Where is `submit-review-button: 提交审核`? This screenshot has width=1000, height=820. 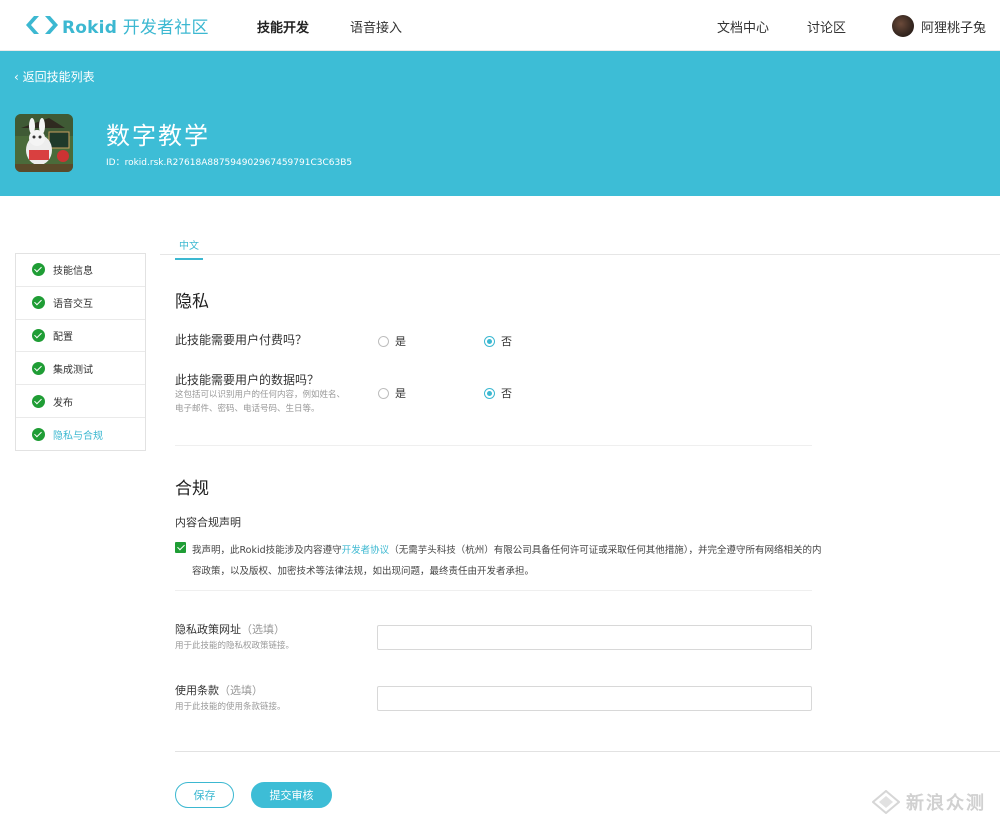
submit-review-button: 提交审核 is located at coordinates (291, 795).